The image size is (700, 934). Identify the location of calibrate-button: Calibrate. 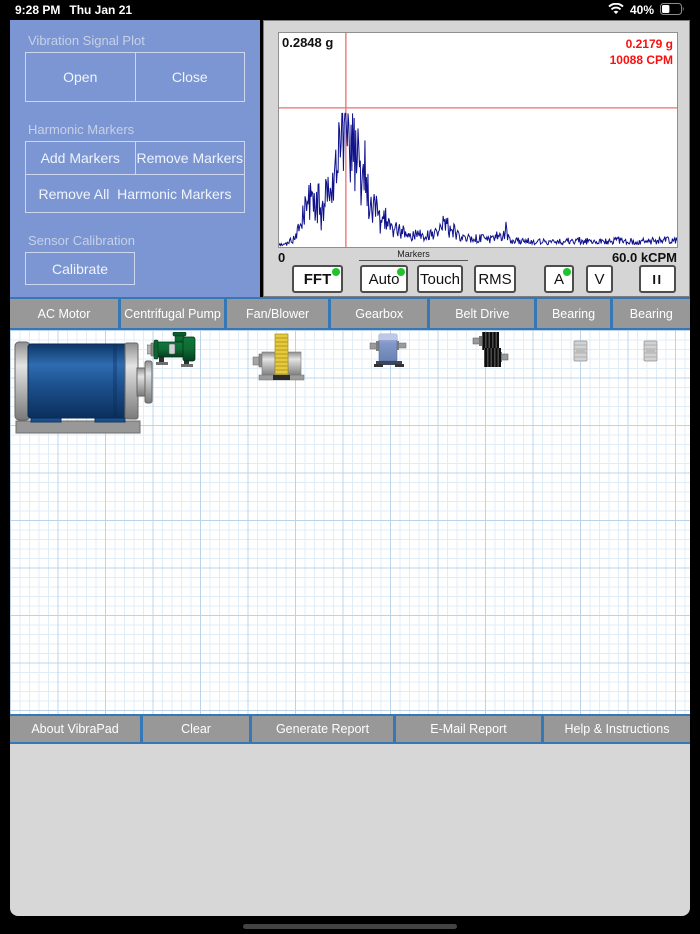
(80, 268).